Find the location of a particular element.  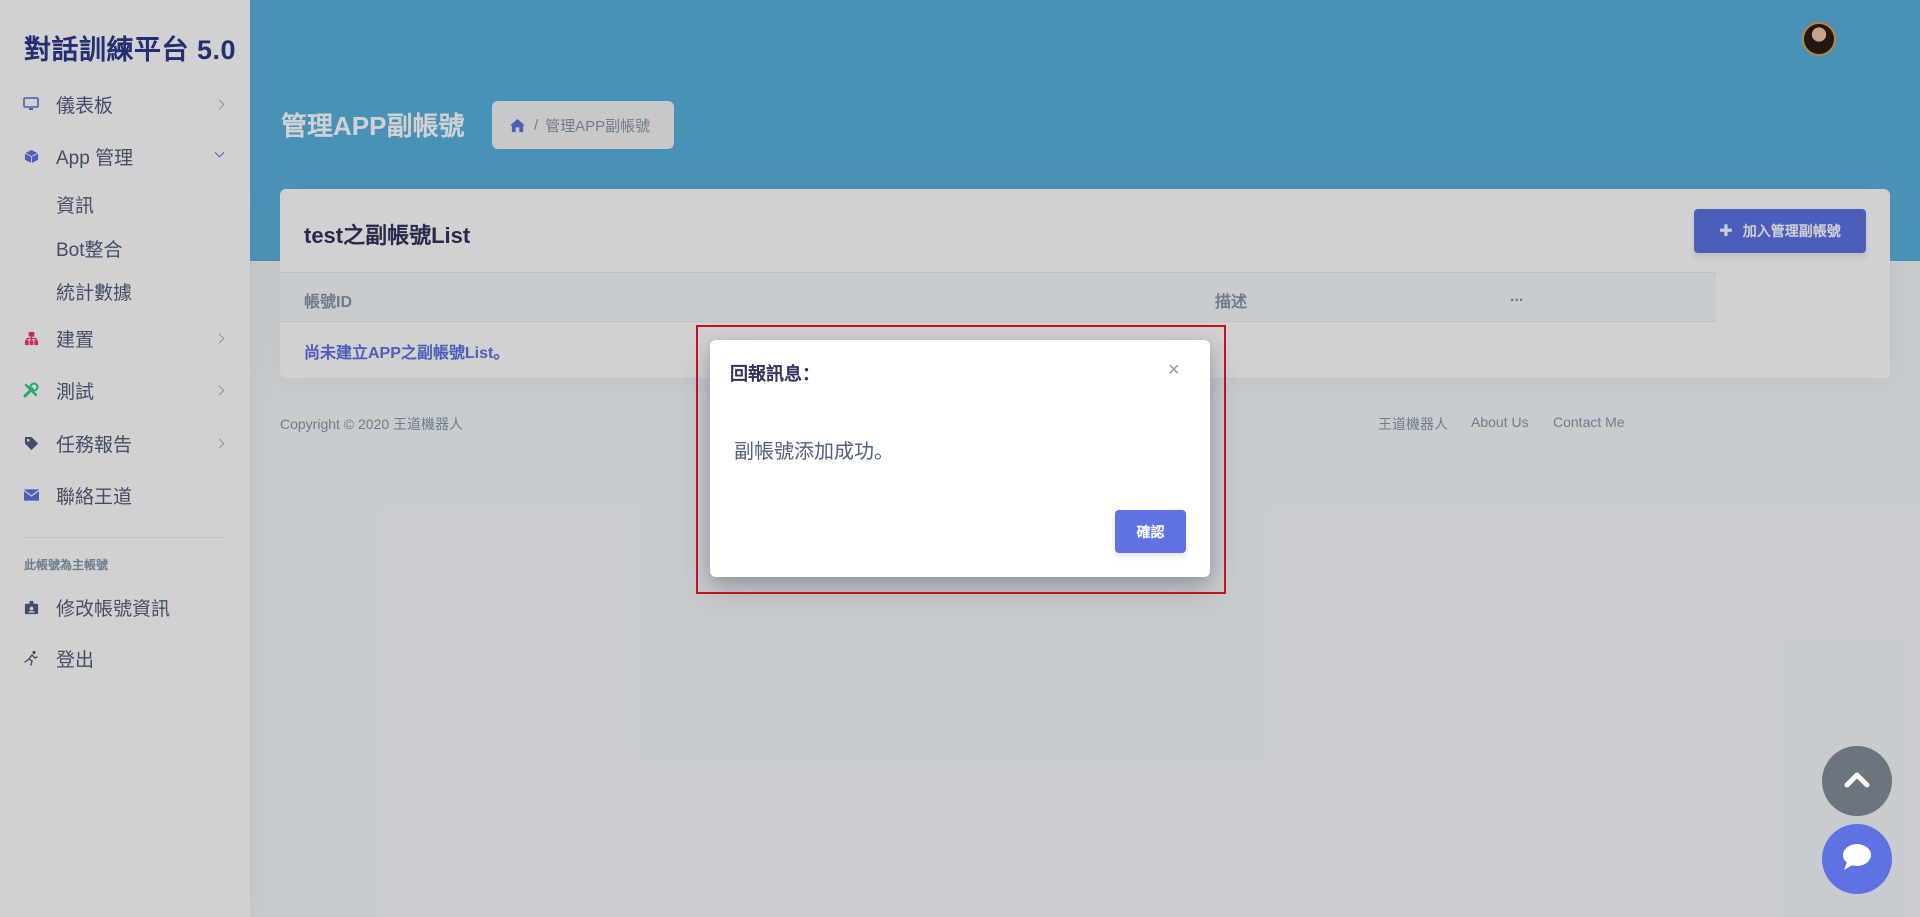

modal-title: 回報訊息： is located at coordinates (775, 374).